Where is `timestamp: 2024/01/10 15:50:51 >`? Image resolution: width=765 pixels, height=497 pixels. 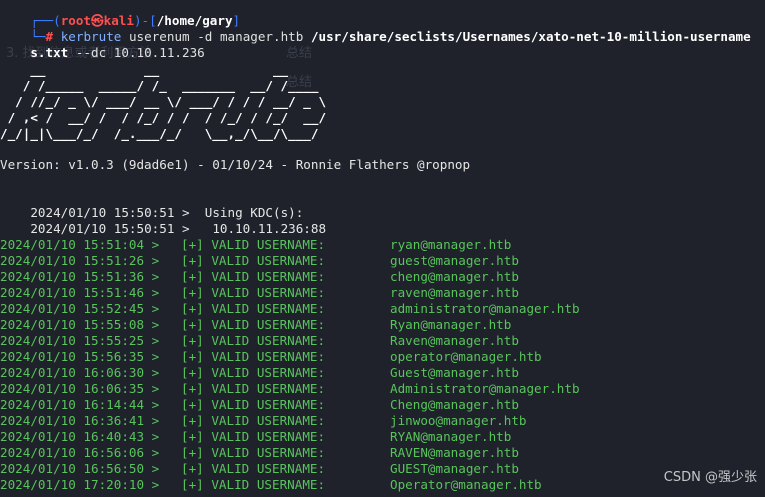 timestamp: 2024/01/10 15:50:51 > is located at coordinates (110, 228).